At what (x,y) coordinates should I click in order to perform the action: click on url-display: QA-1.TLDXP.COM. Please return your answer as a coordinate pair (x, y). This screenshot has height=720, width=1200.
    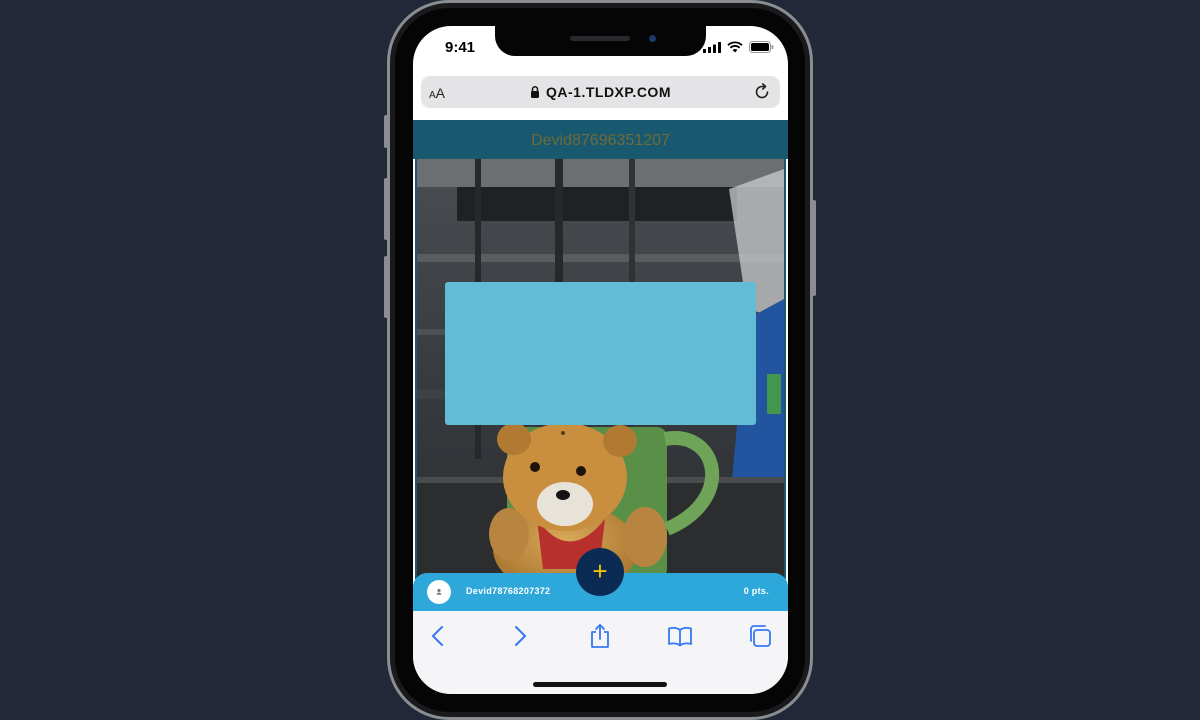
    Looking at the image, I should click on (600, 92).